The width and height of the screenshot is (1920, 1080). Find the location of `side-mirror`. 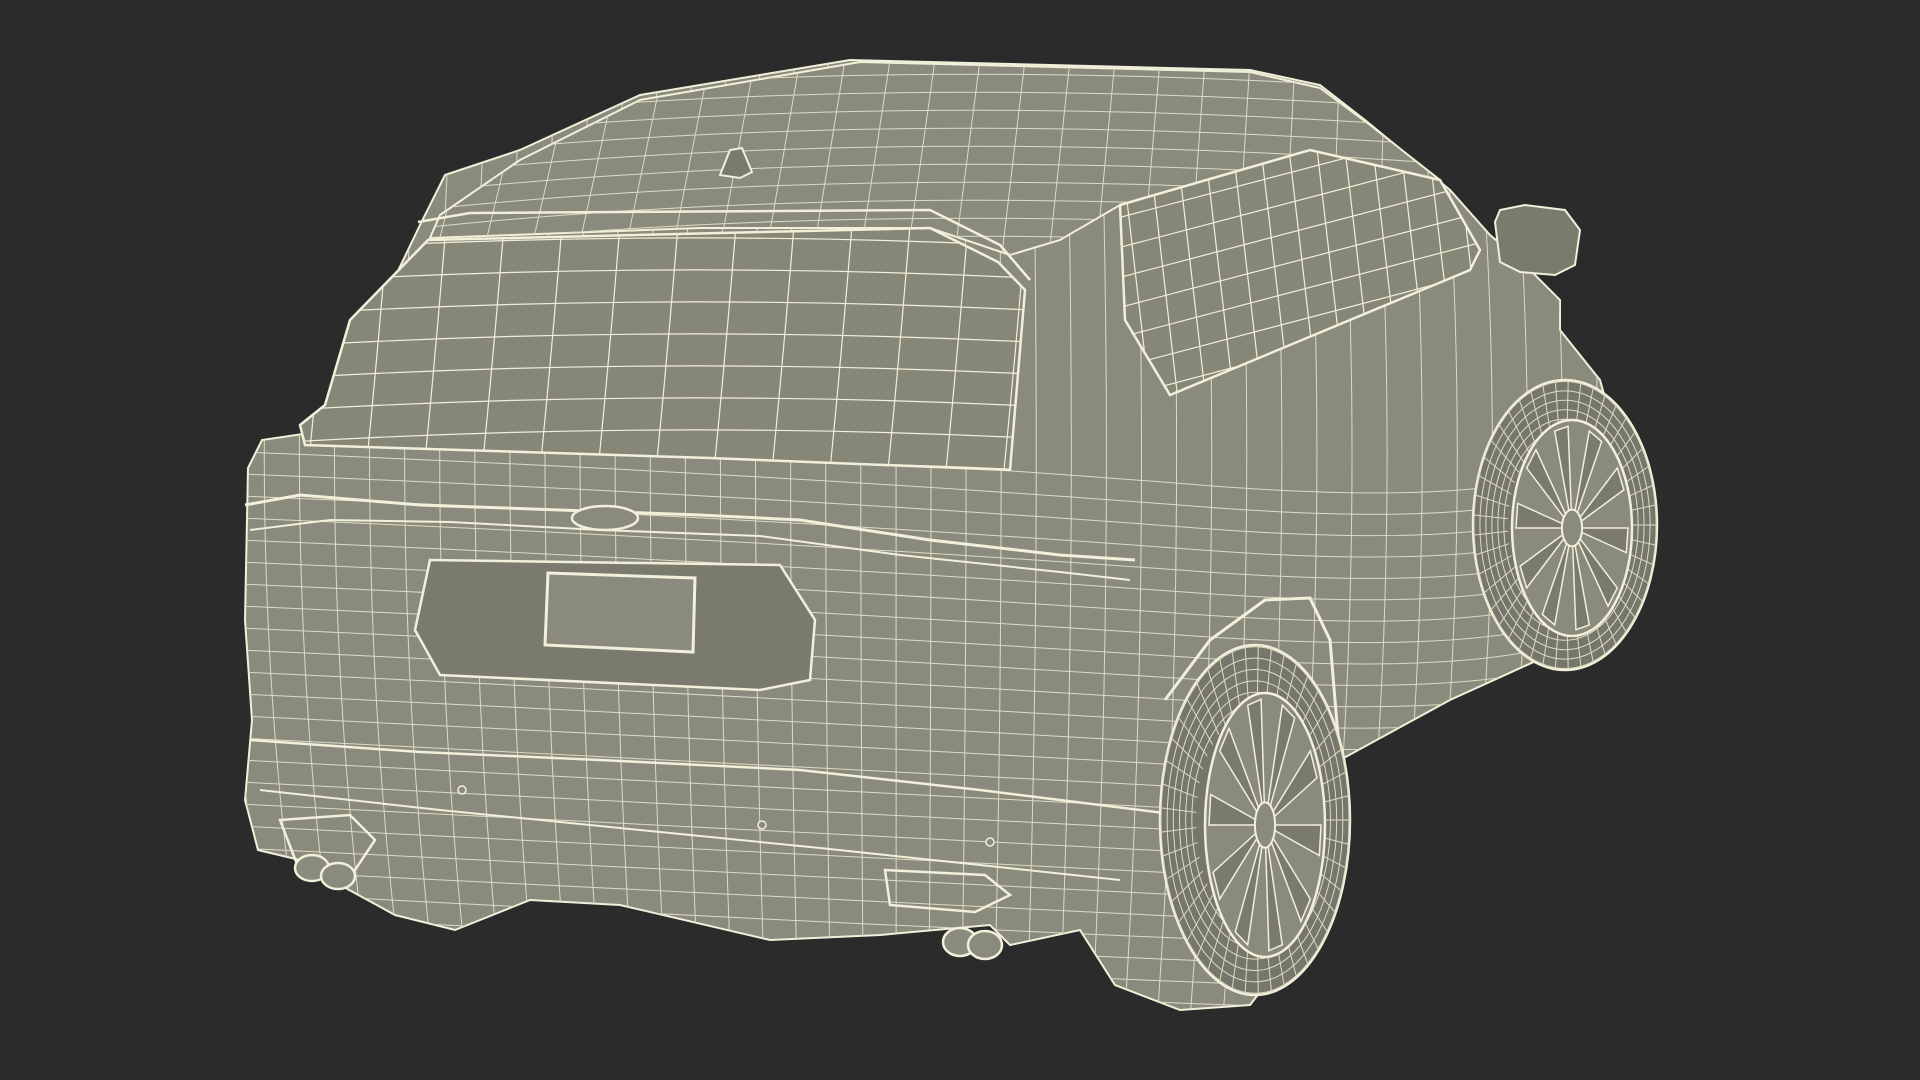

side-mirror is located at coordinates (1537, 240).